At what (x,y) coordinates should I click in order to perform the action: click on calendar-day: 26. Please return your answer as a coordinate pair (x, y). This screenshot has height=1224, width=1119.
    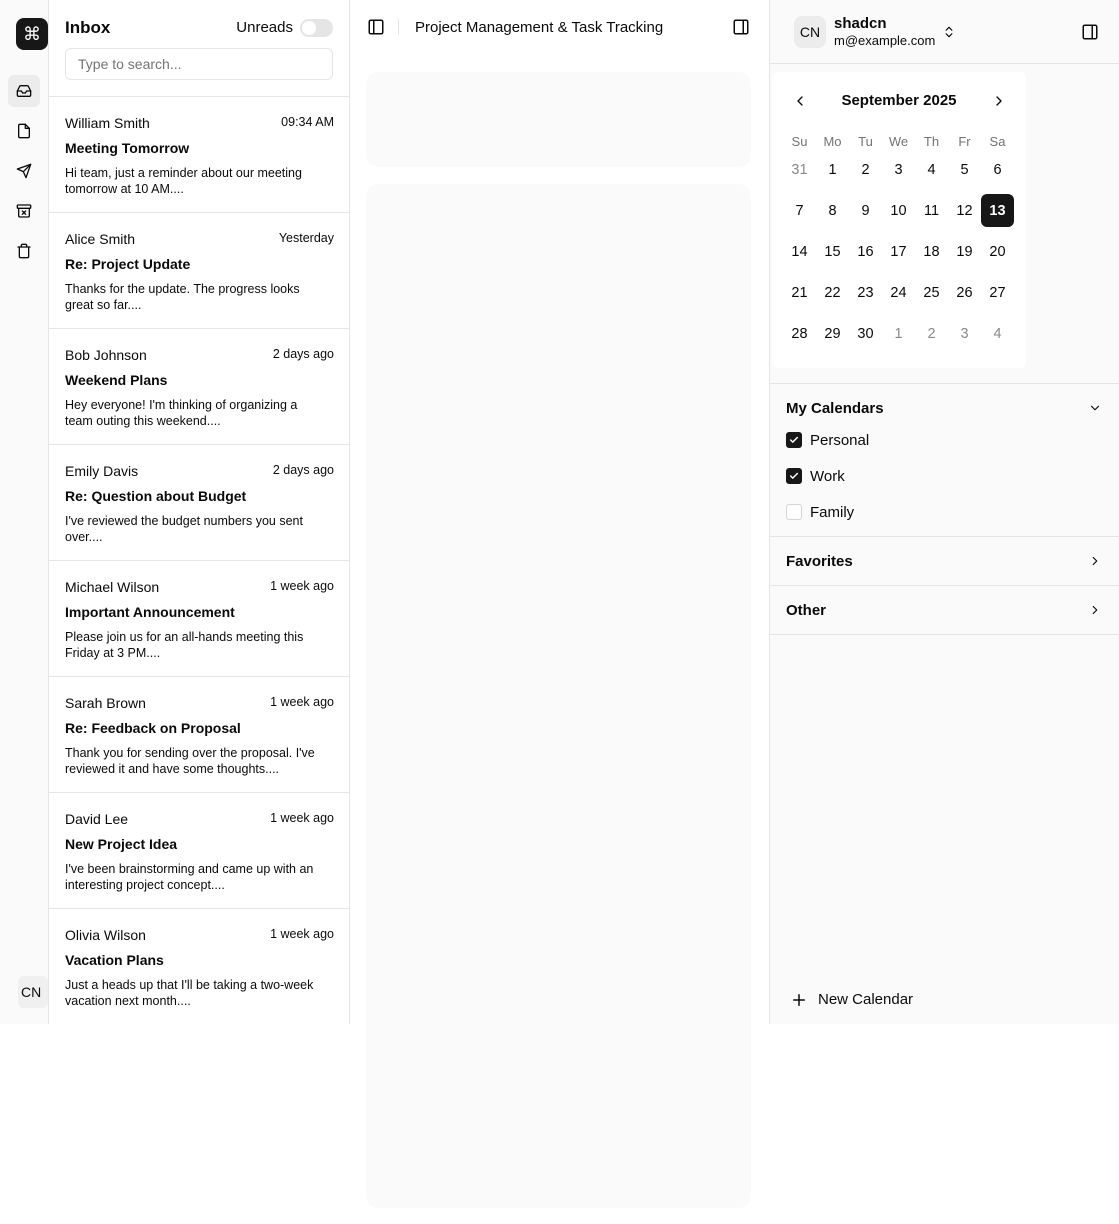
    Looking at the image, I should click on (964, 292).